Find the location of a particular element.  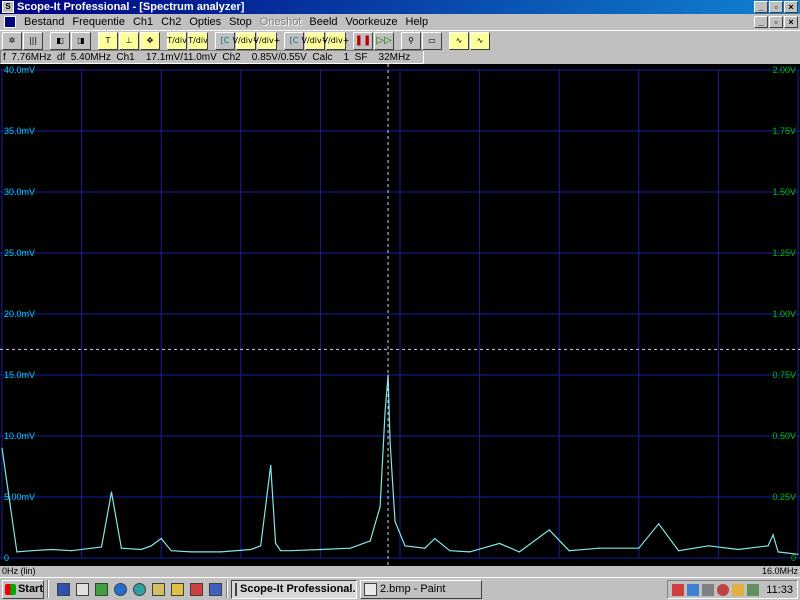

menu-voorkeuze: Voorkeuze is located at coordinates (372, 22).